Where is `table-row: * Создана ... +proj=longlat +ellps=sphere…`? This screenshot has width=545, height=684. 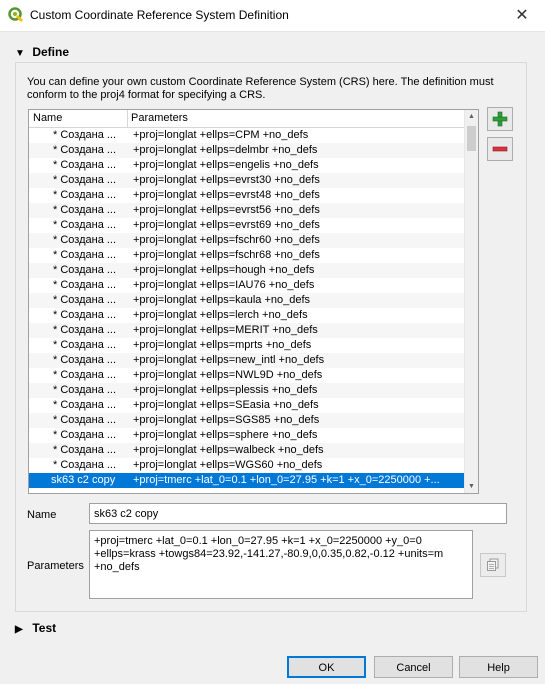 table-row: * Создана ... +proj=longlat +ellps=sphere… is located at coordinates (247, 435).